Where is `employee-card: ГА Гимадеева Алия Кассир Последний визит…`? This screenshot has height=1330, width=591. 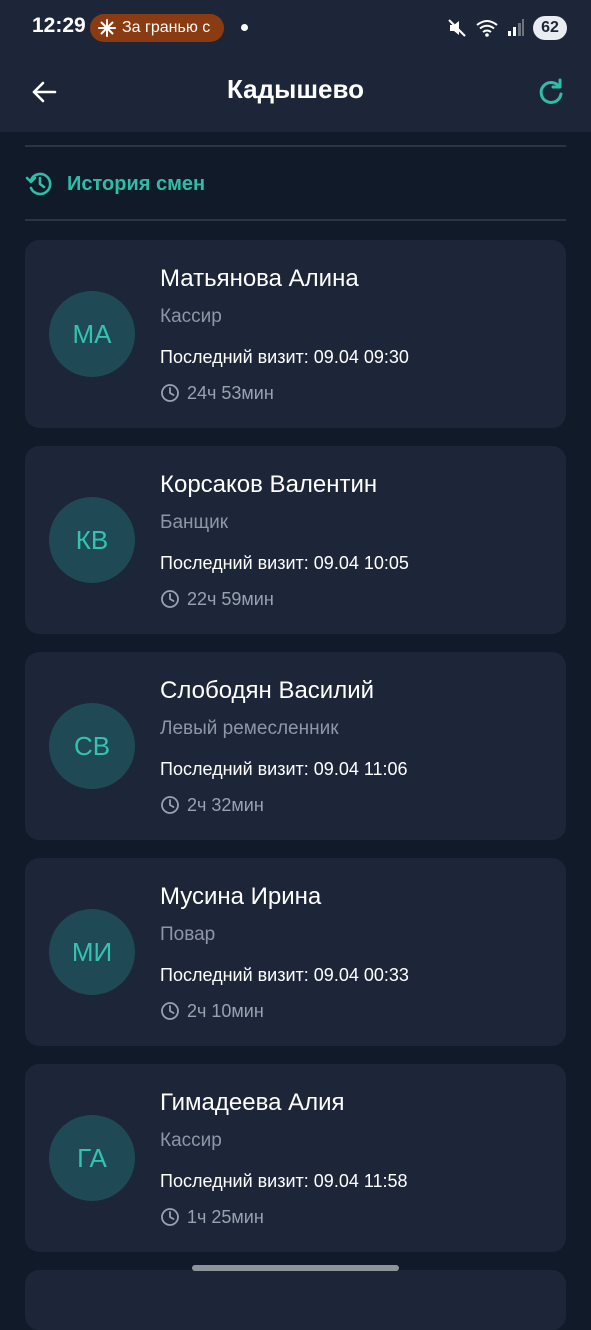 employee-card: ГА Гимадеева Алия Кассир Последний визит… is located at coordinates (295, 1158).